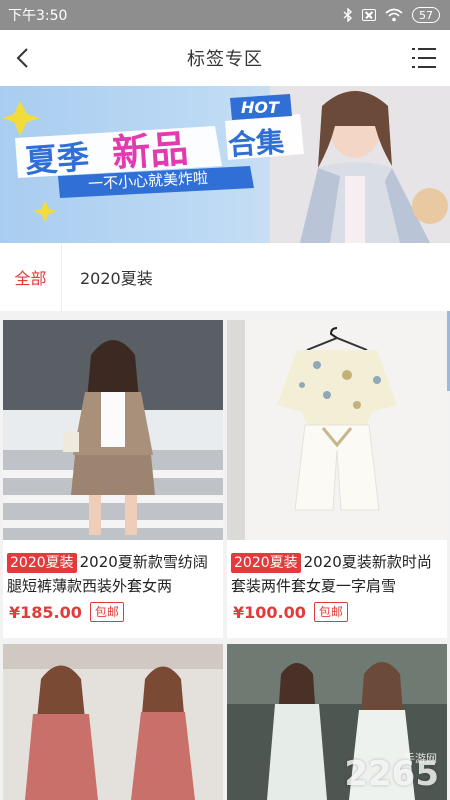  I want to click on price-row: ¥100.00 包邮, so click(337, 610).